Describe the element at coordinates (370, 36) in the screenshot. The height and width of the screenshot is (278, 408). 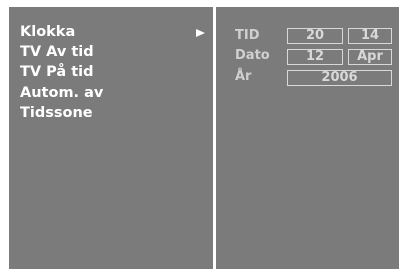
I see `minute-field: 14` at that location.